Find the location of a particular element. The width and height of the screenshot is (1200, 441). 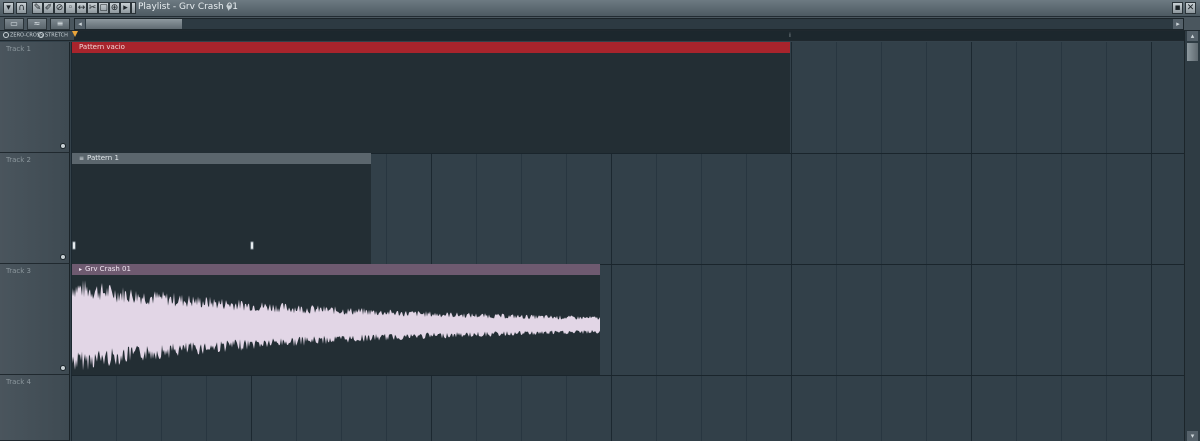

horizontal-scrollbar: ◂ ▸ is located at coordinates (629, 24).